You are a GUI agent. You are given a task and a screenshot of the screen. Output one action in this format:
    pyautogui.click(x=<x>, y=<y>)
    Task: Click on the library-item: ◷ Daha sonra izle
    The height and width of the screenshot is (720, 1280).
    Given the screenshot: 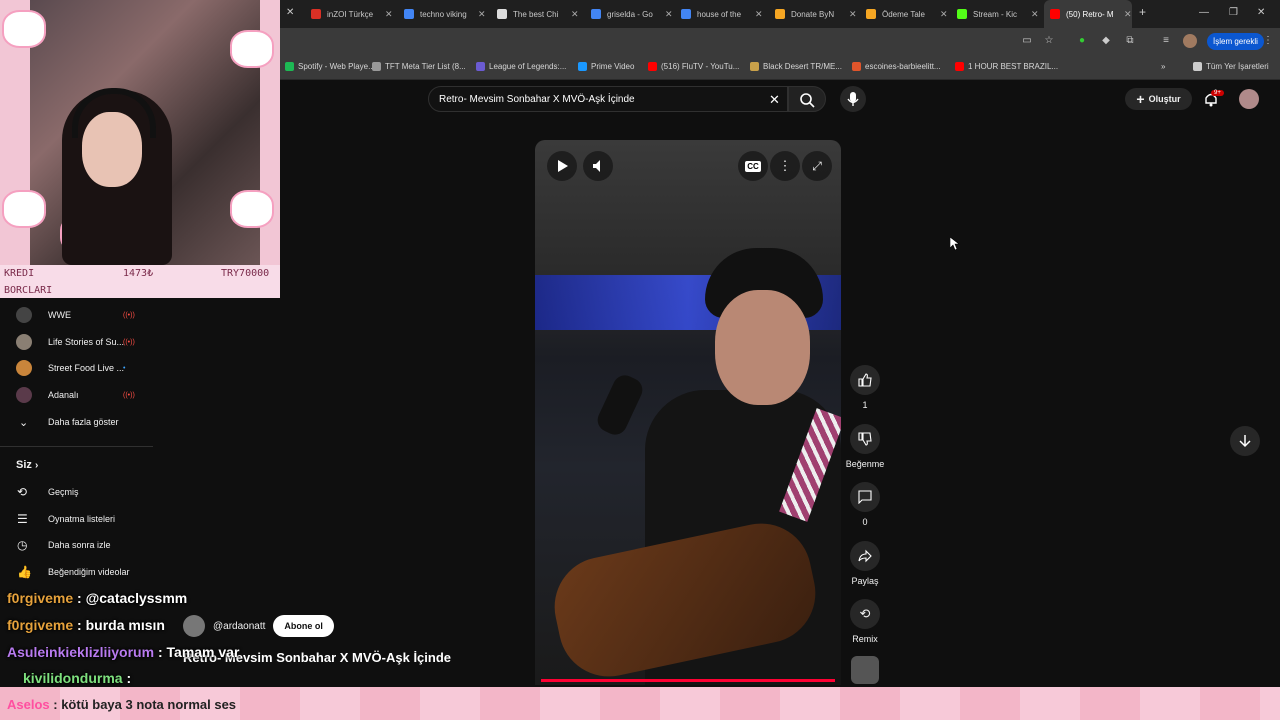 What is the action you would take?
    pyautogui.click(x=76, y=545)
    